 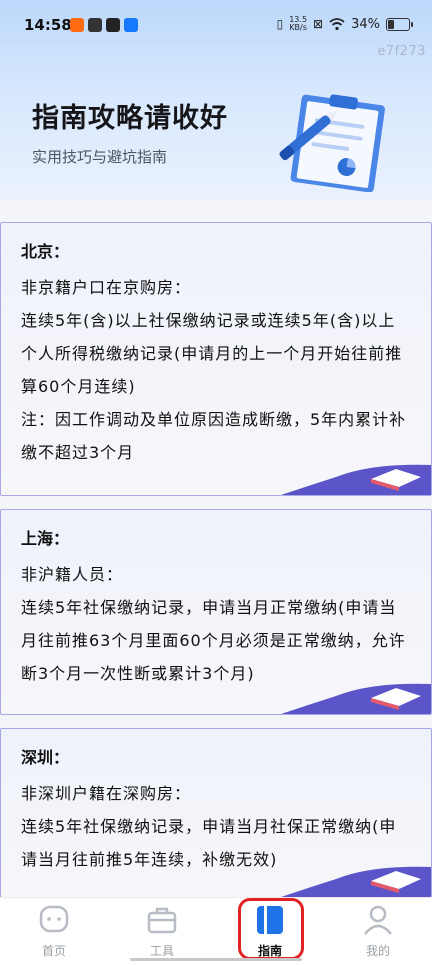 What do you see at coordinates (100, 157) in the screenshot?
I see `page-subtitle: 实用技巧与避坑指南` at bounding box center [100, 157].